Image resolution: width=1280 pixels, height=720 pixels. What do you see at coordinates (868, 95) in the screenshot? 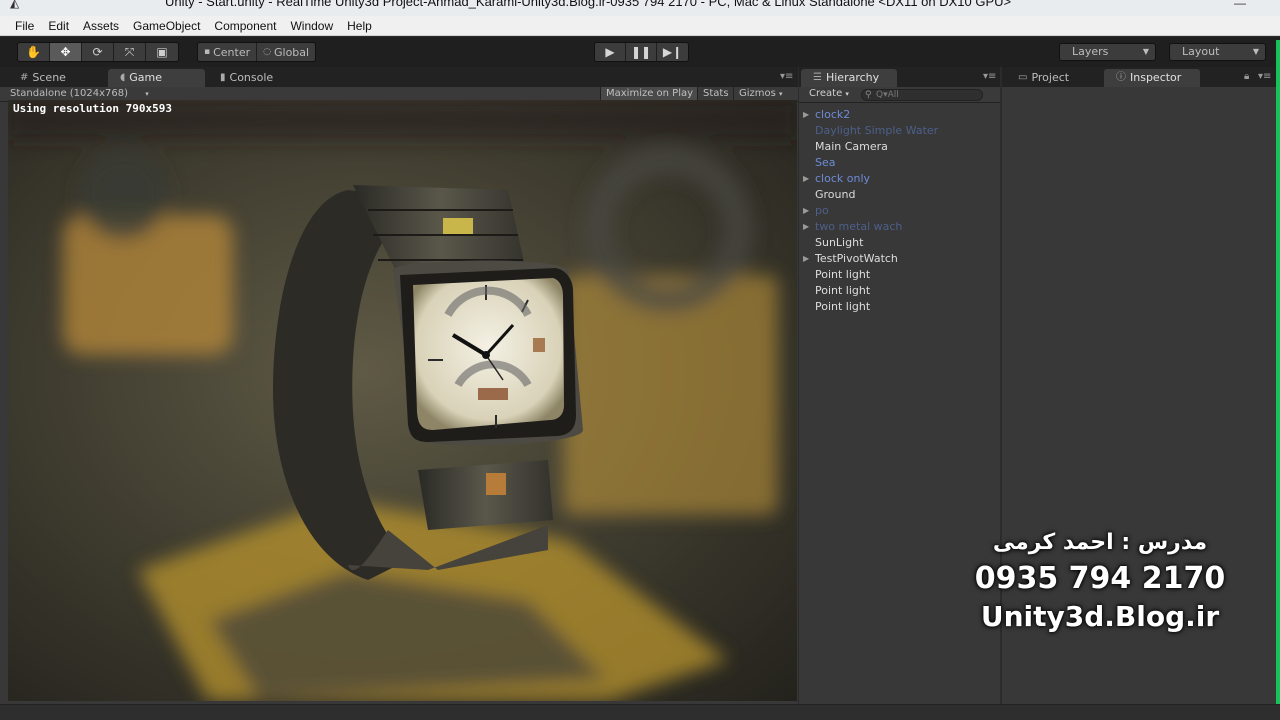
I see `search-icon: ⚲` at bounding box center [868, 95].